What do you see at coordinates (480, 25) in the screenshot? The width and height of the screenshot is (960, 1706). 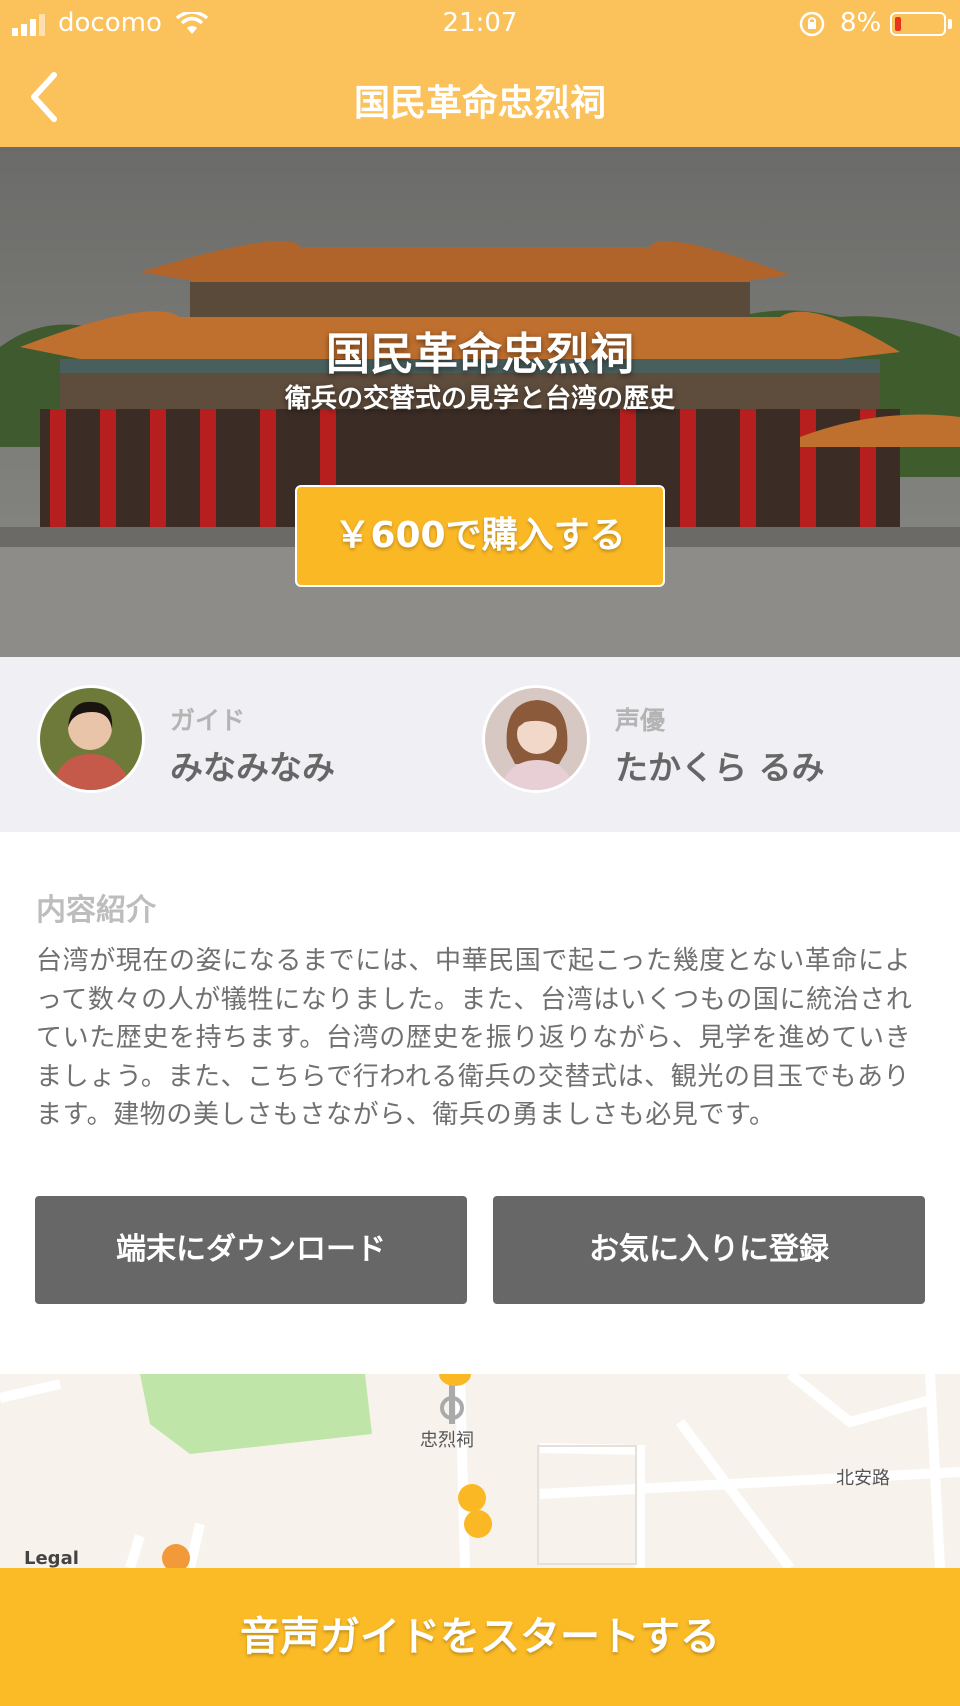 I see `status-bar: docomo 21:07 8%` at bounding box center [480, 25].